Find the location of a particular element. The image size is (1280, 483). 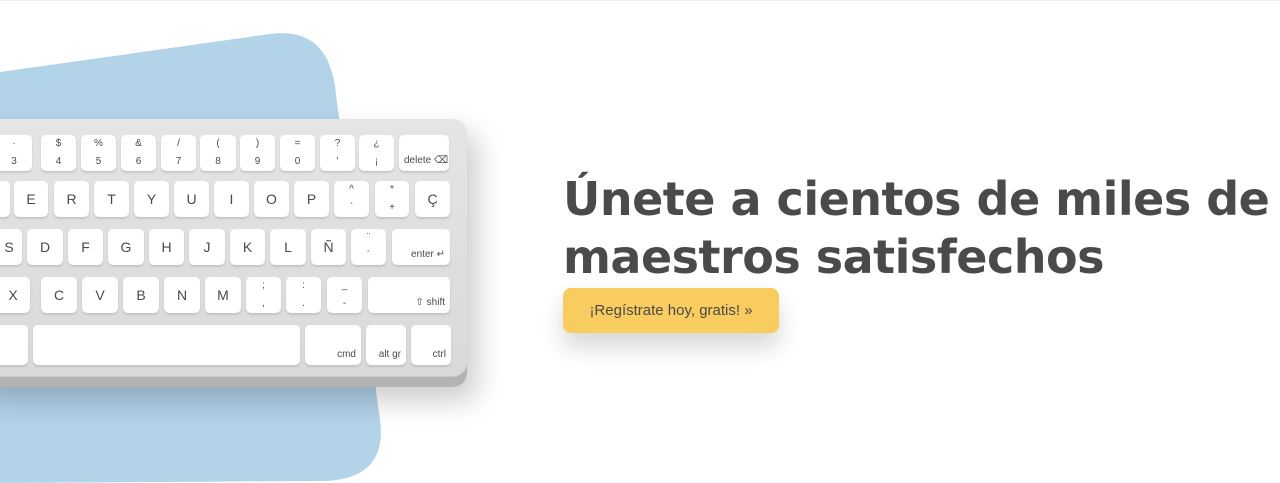

key-bottom-legend: 9 is located at coordinates (257, 161).